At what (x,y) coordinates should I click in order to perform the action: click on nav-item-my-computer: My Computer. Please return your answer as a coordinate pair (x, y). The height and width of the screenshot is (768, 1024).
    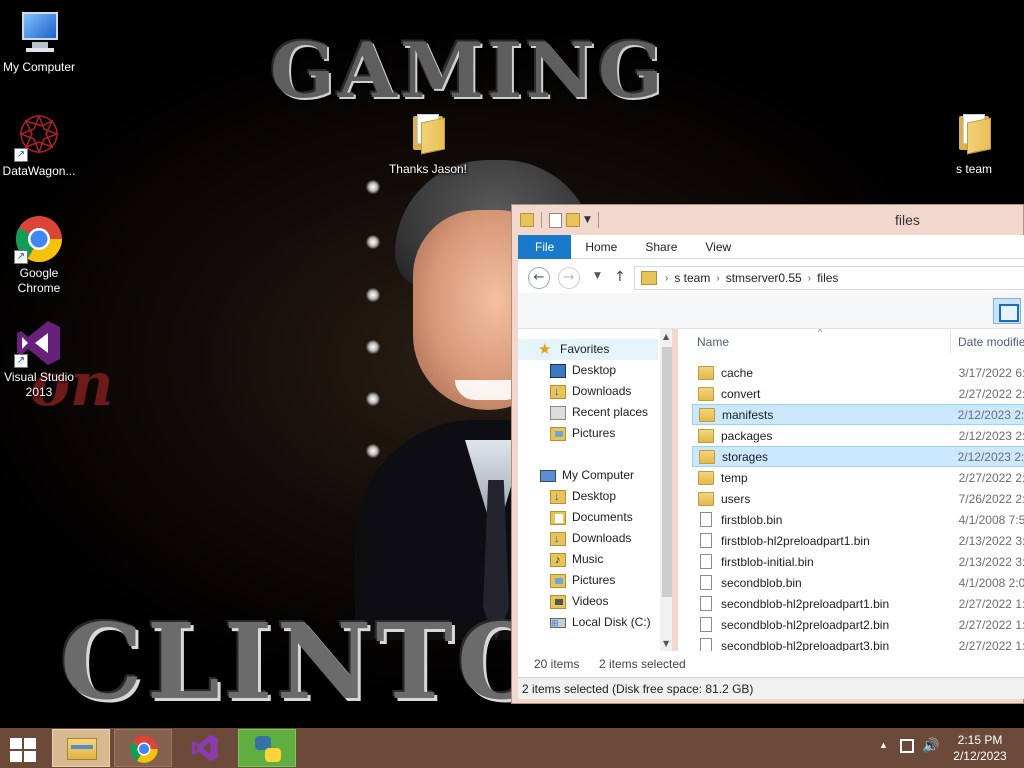
    Looking at the image, I should click on (587, 475).